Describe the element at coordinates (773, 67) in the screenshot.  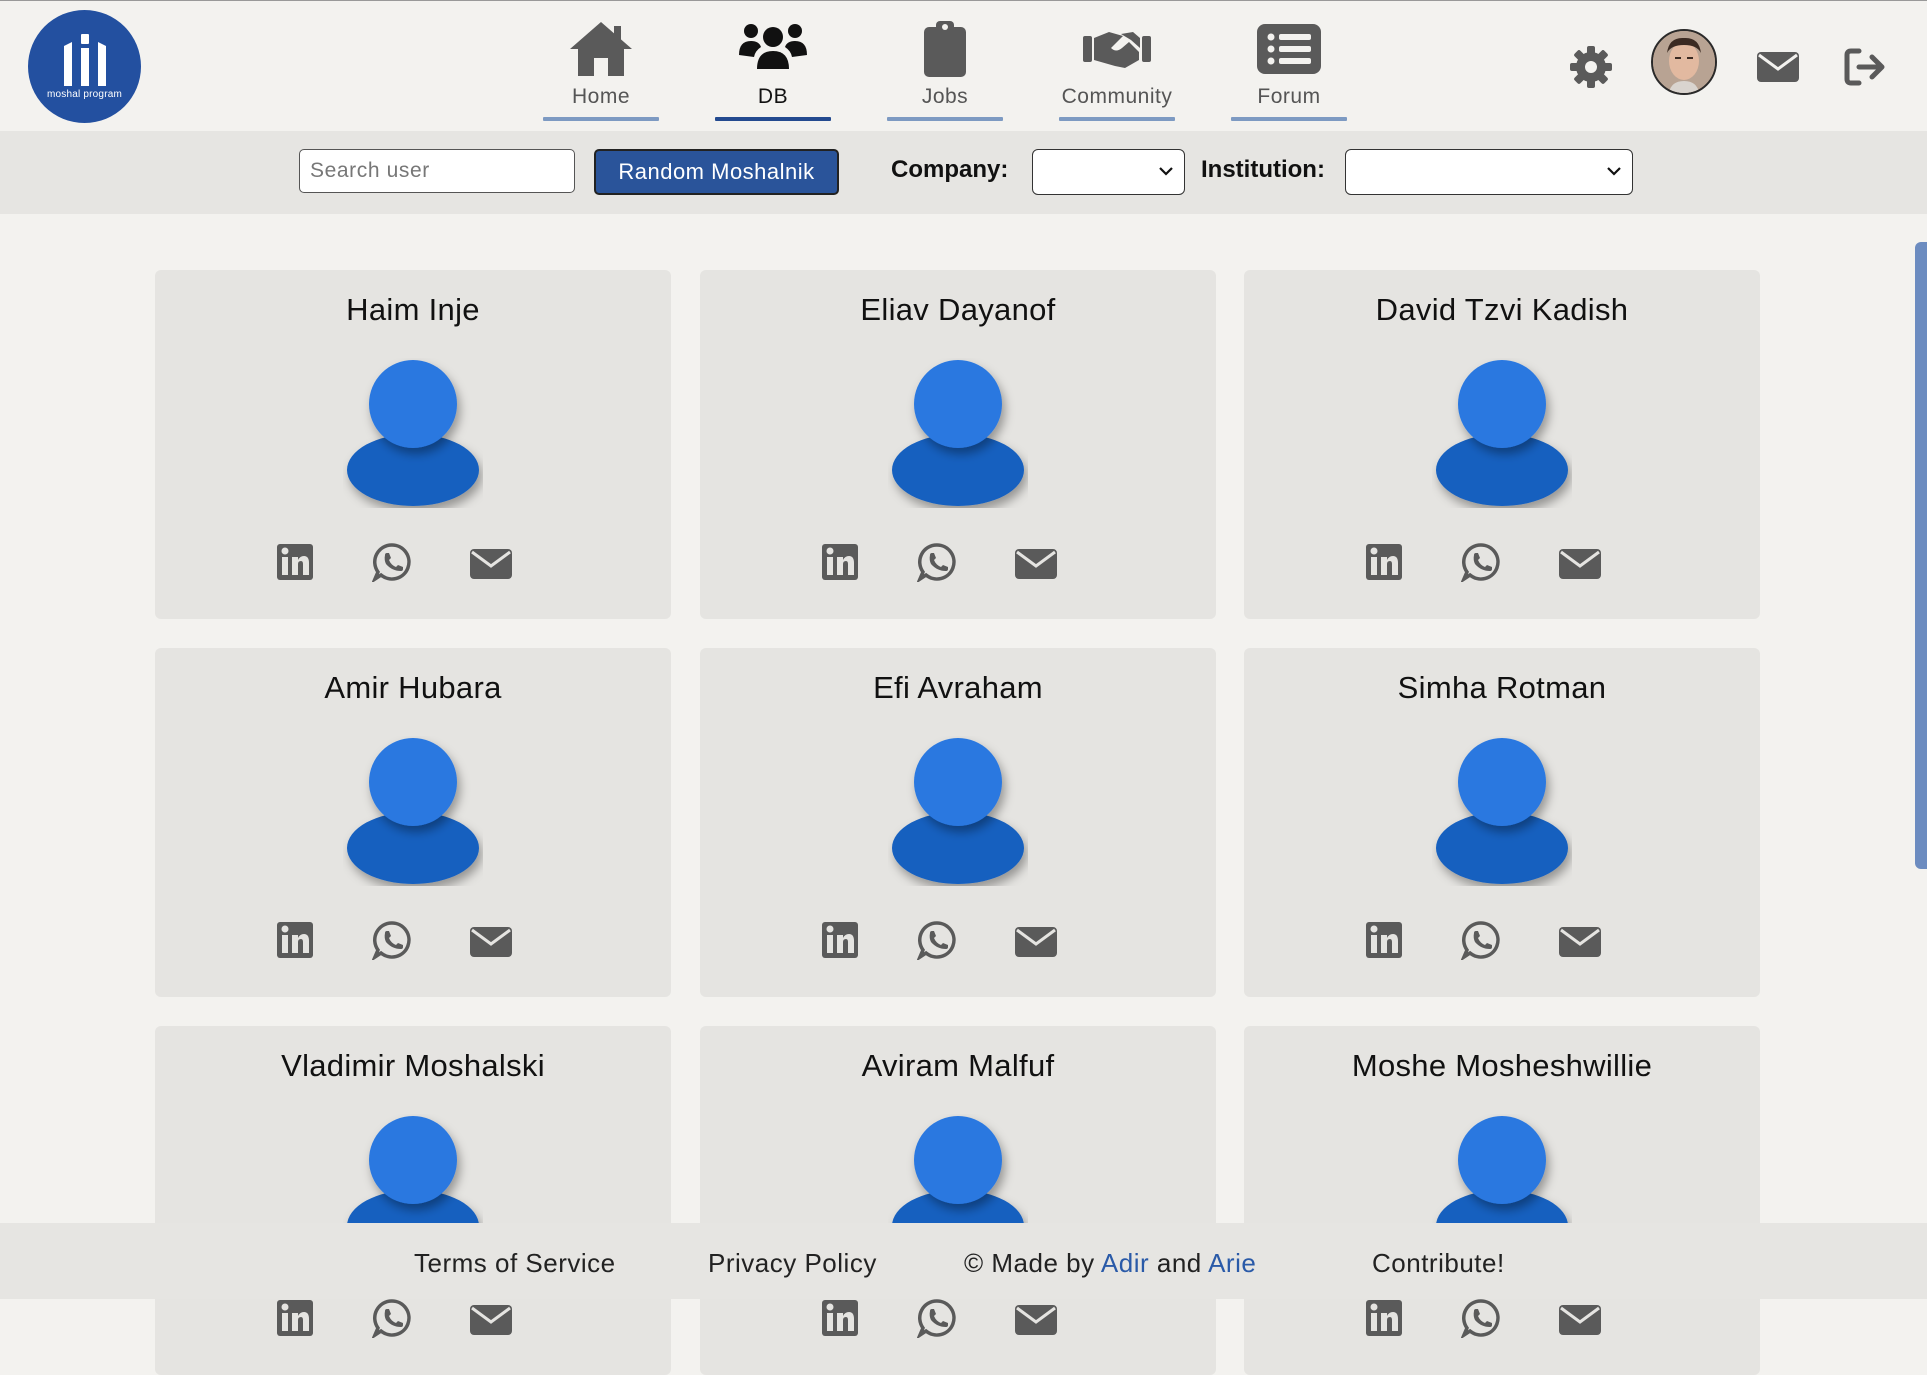
I see `nav-db: DB` at that location.